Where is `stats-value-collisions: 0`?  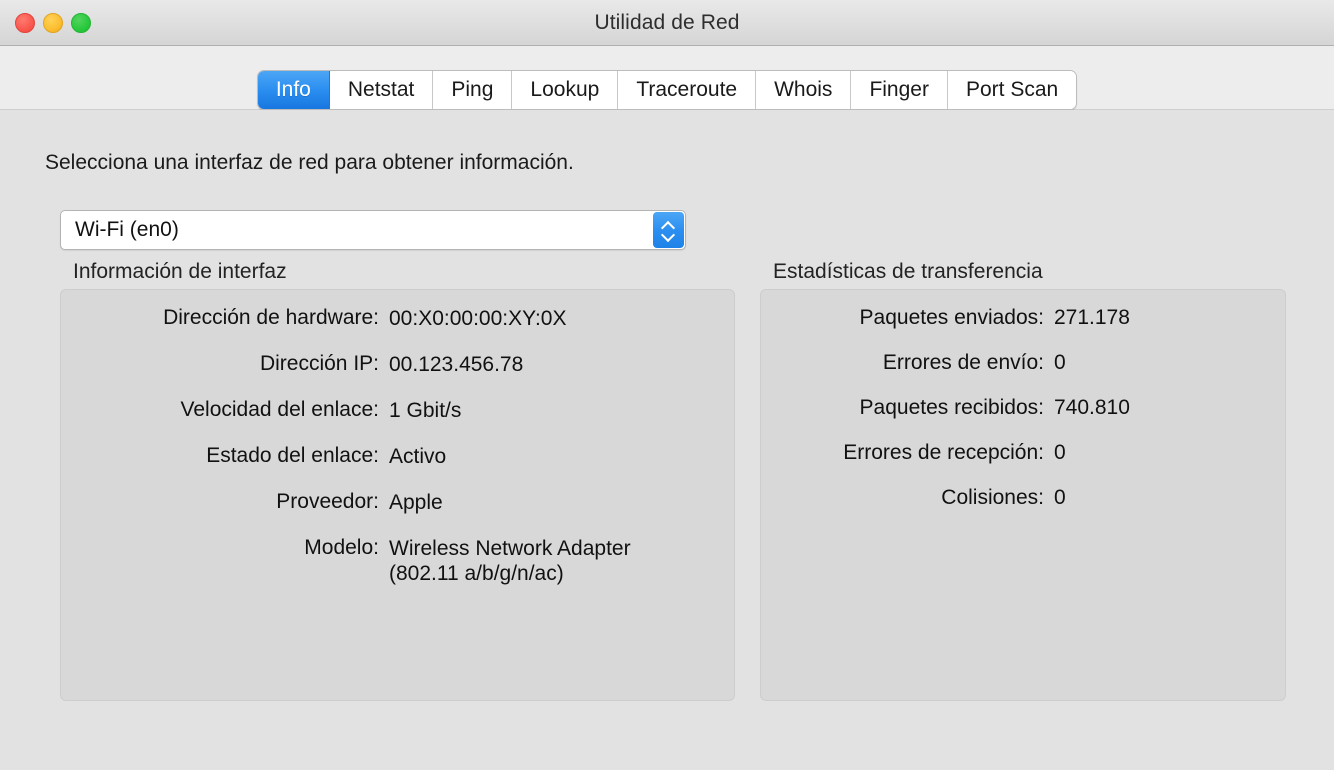 stats-value-collisions: 0 is located at coordinates (1060, 497).